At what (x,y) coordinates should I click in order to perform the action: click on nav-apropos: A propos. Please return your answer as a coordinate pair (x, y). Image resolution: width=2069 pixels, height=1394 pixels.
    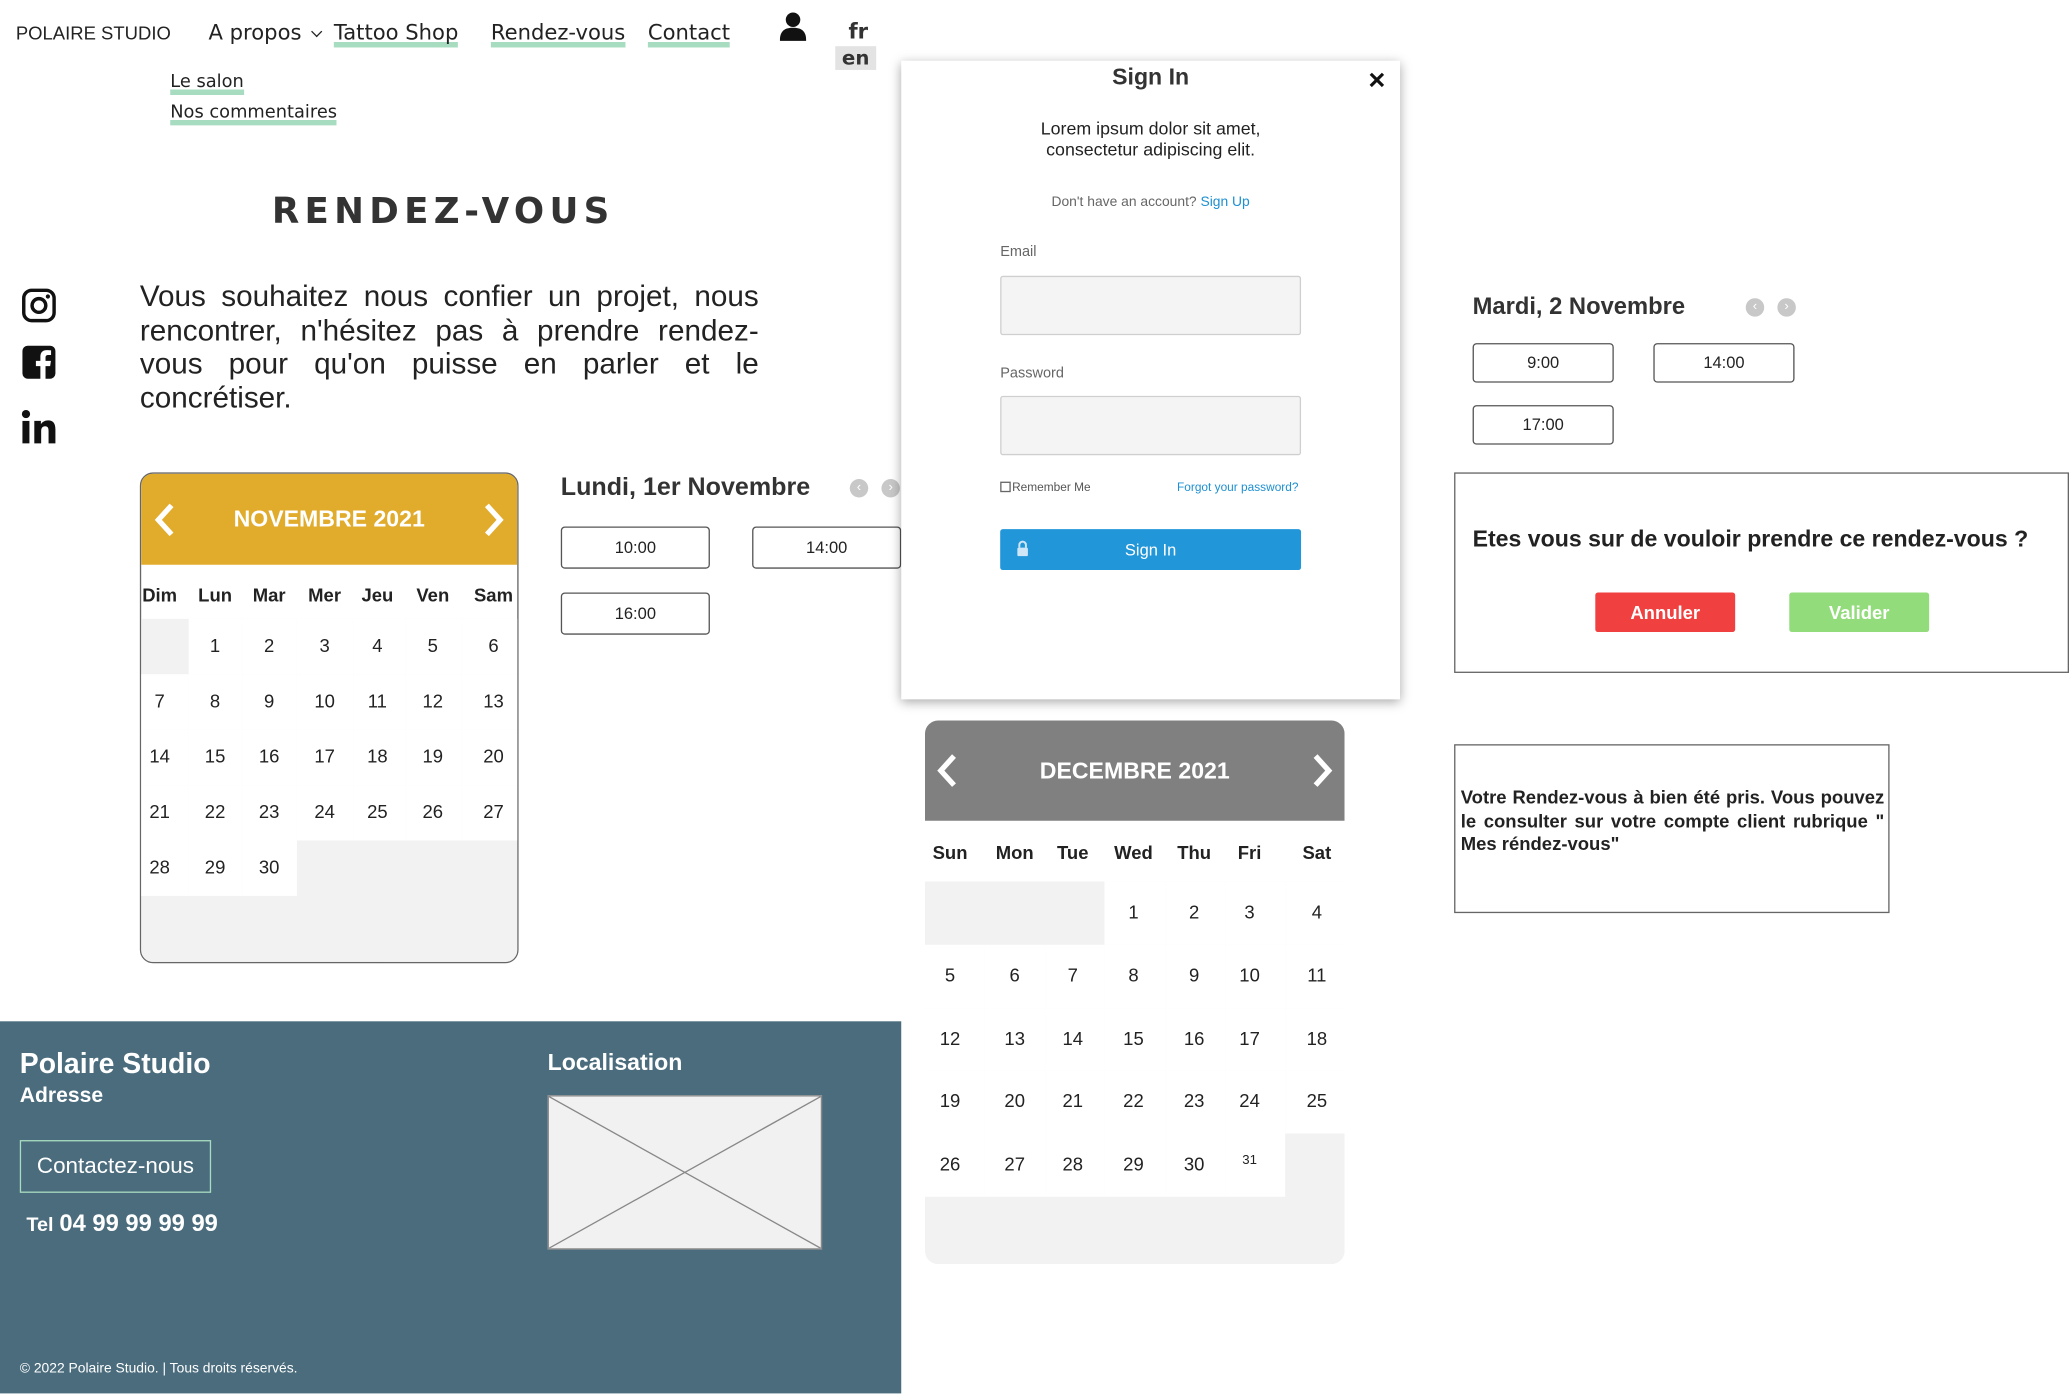
    Looking at the image, I should click on (265, 32).